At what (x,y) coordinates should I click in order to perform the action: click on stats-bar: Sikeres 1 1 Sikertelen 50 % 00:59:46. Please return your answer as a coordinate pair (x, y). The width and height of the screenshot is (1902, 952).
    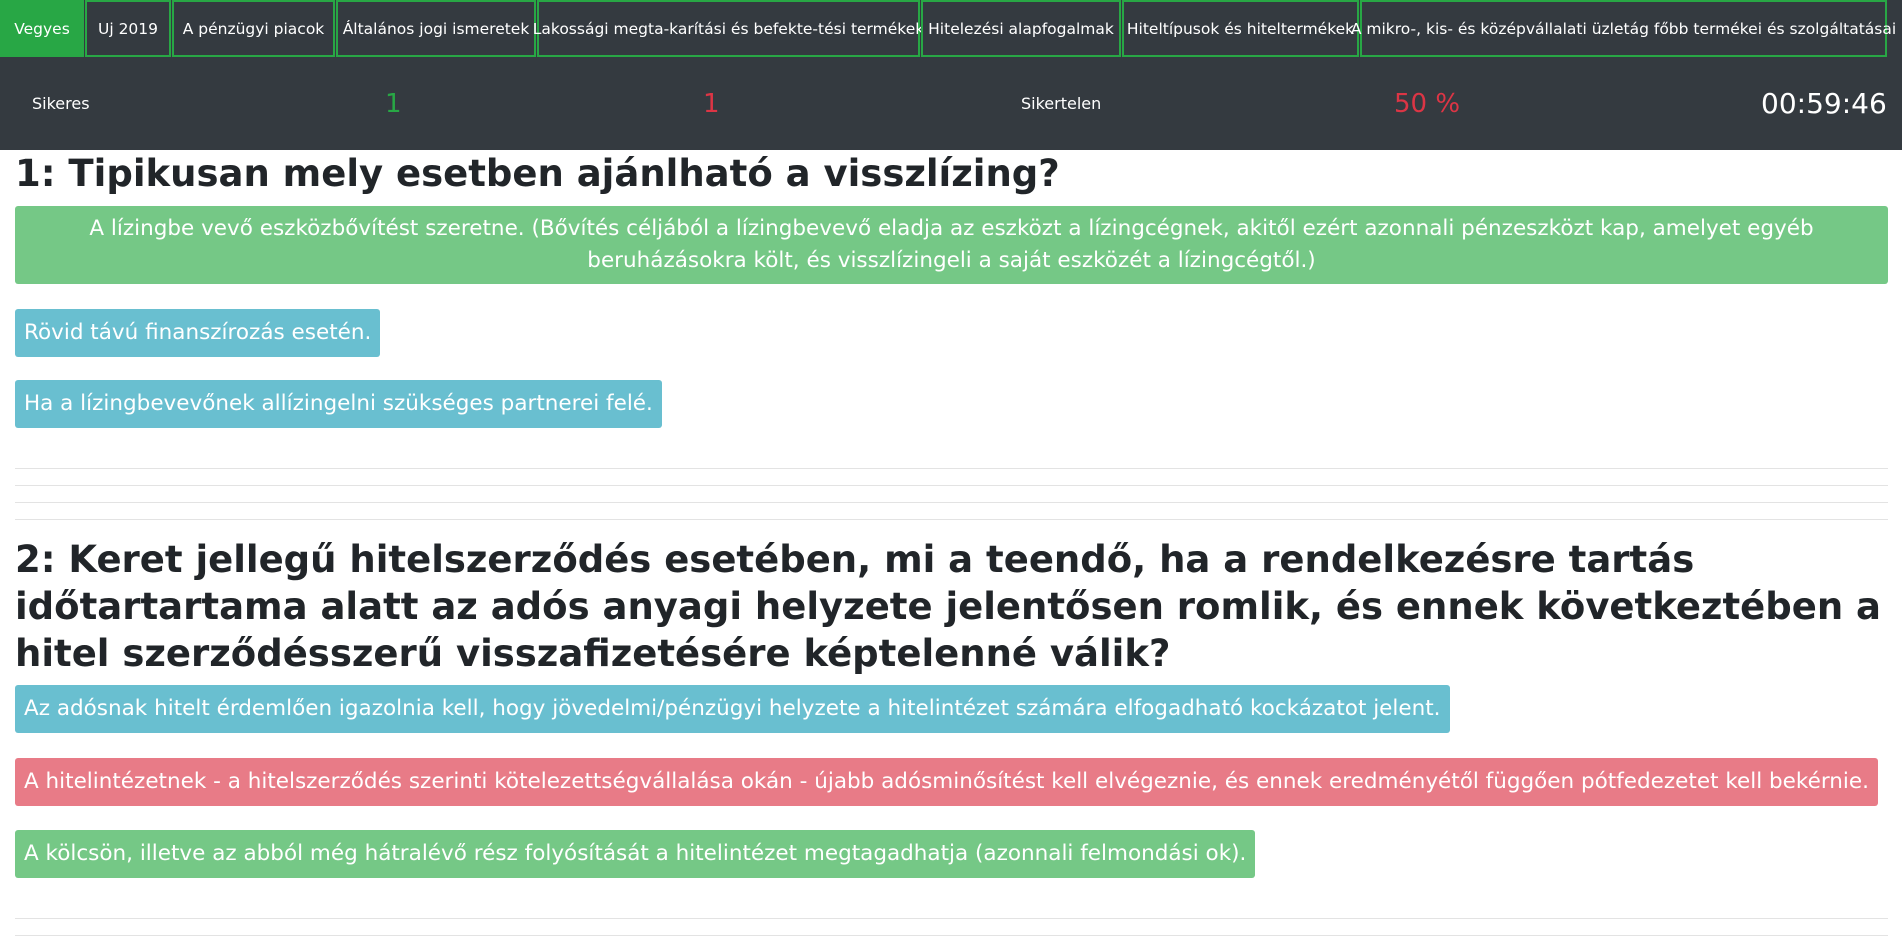
    Looking at the image, I should click on (951, 103).